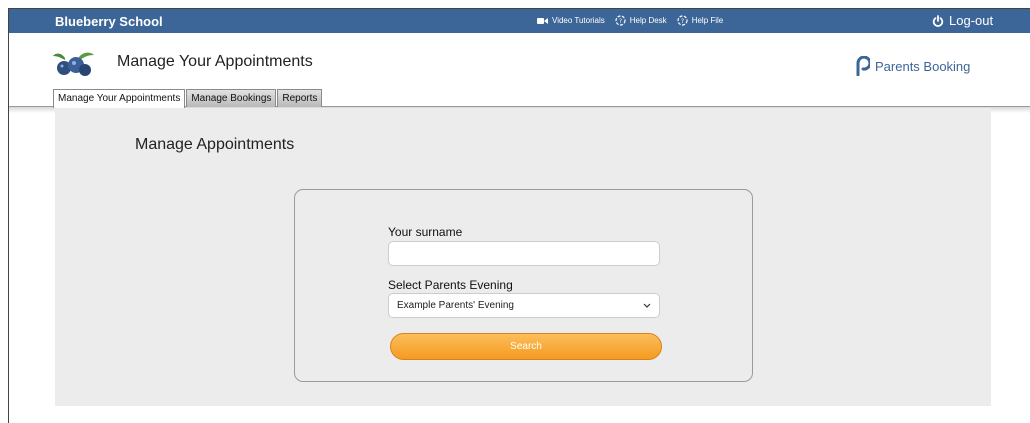  What do you see at coordinates (450, 285) in the screenshot?
I see `parents-evening-label: Select Parents Evening` at bounding box center [450, 285].